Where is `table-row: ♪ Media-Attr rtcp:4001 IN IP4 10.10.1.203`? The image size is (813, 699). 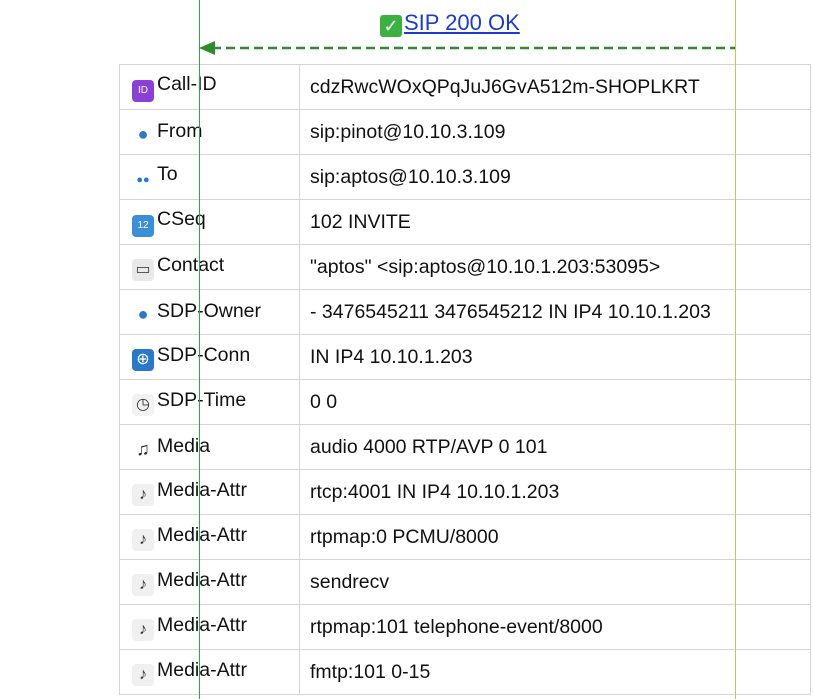 table-row: ♪ Media-Attr rtcp:4001 IN IP4 10.10.1.203 is located at coordinates (465, 492).